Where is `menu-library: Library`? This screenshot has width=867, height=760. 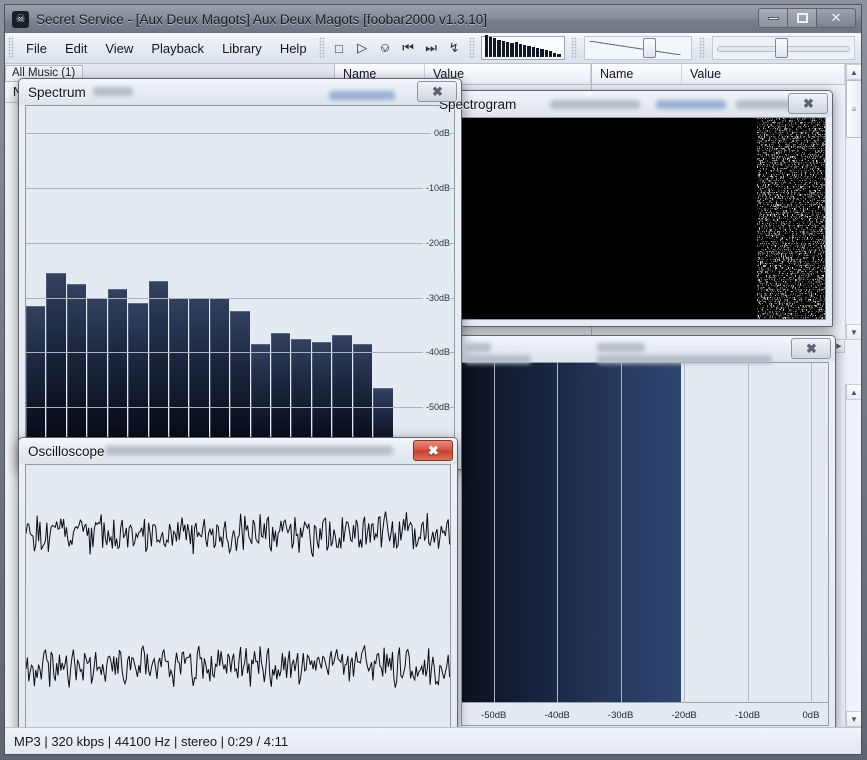
menu-library: Library is located at coordinates (242, 48).